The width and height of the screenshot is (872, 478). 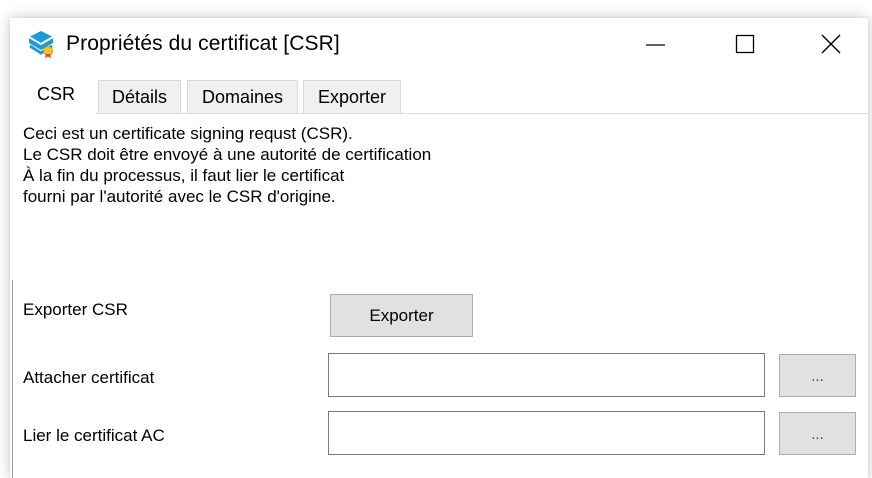 I want to click on minimize-icon, so click(x=655, y=45).